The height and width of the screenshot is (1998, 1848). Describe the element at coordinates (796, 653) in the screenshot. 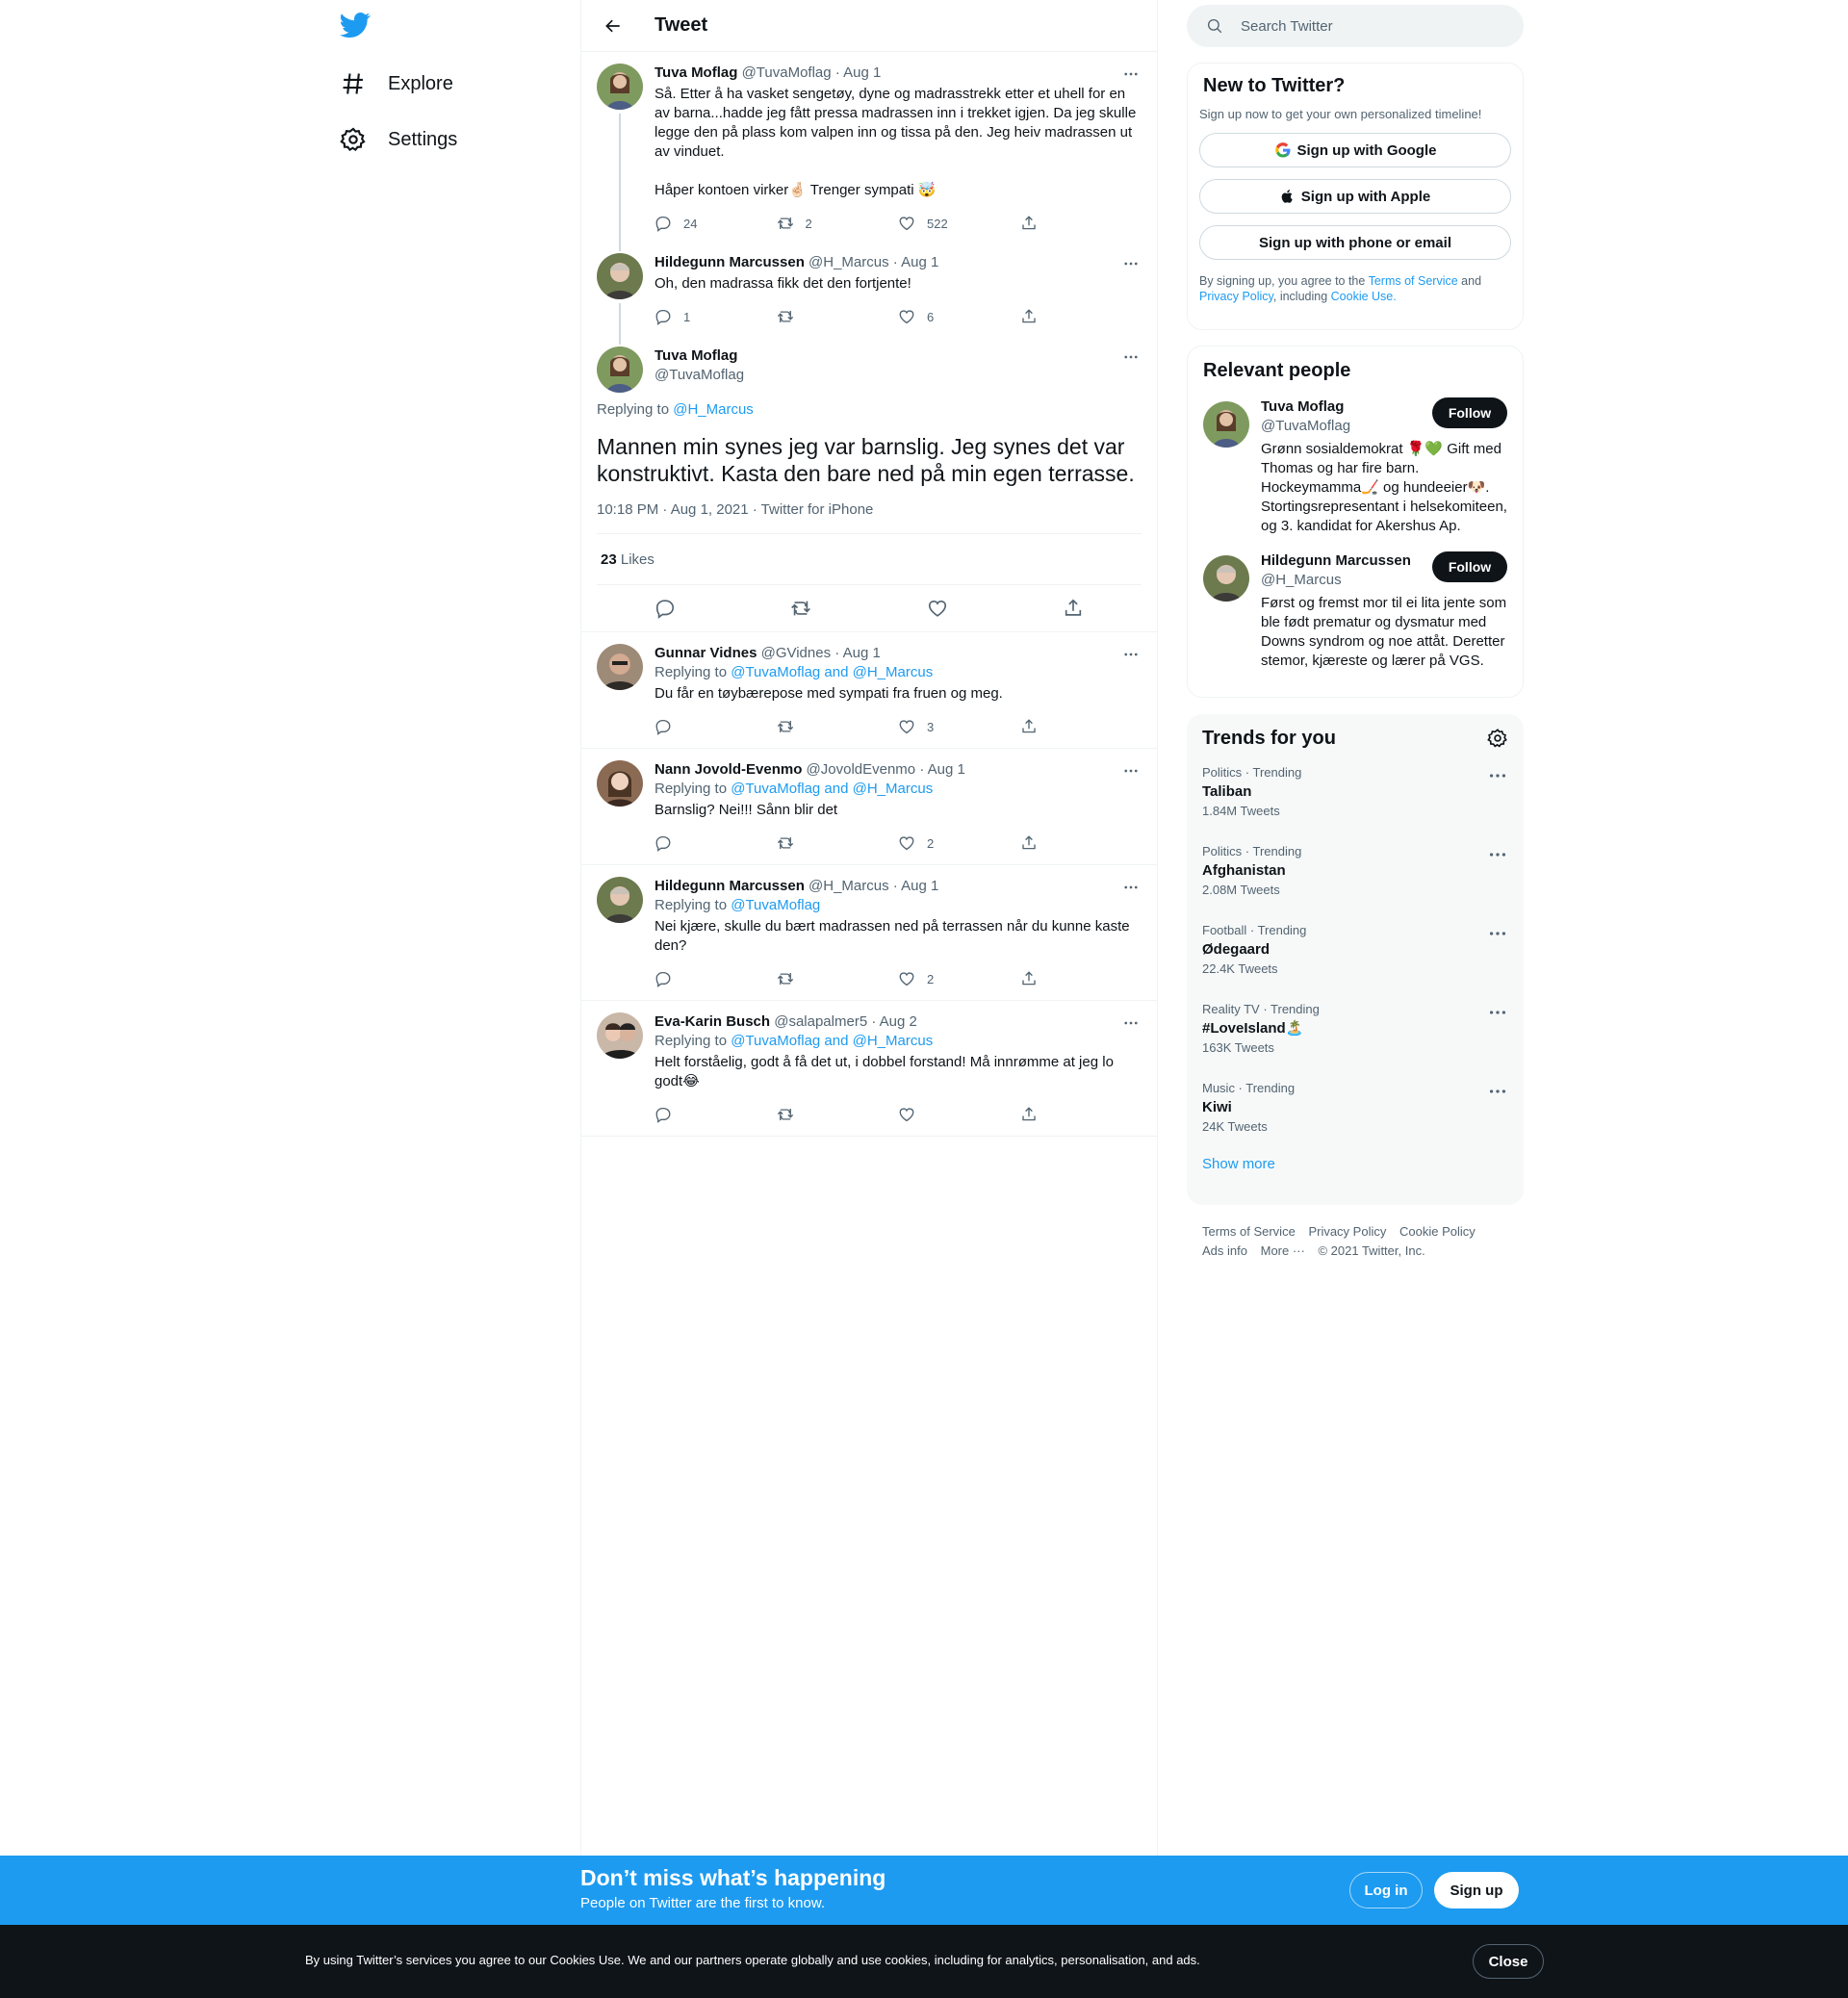

I see `author-handle: @GVidnes` at that location.